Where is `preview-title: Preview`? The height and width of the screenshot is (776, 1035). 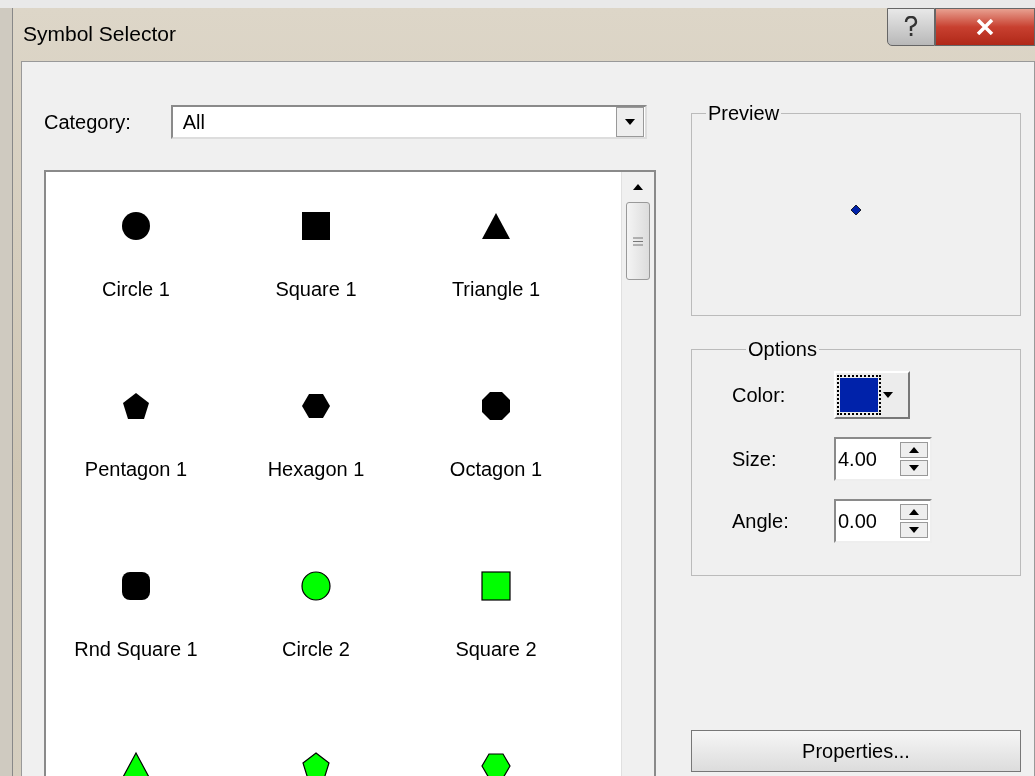
preview-title: Preview is located at coordinates (744, 113).